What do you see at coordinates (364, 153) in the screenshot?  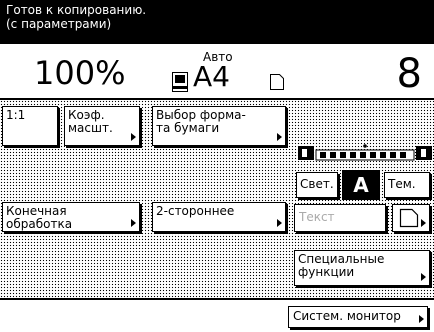 I see `density-scale` at bounding box center [364, 153].